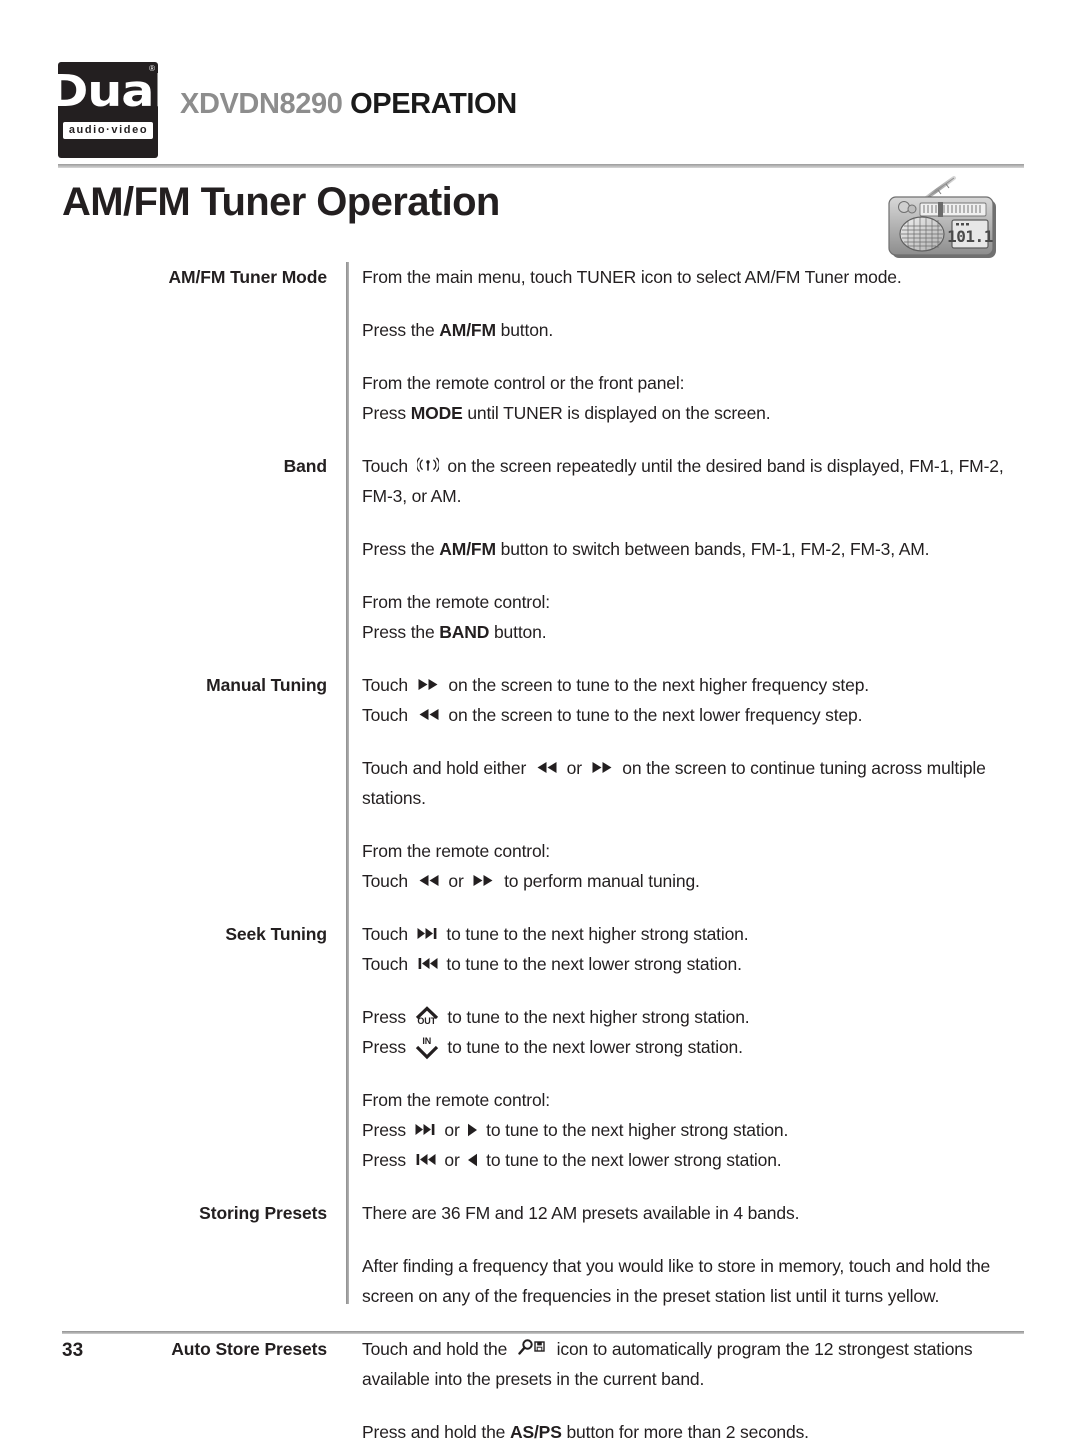 The image size is (1080, 1447). I want to click on paragraph: Press the BAND button., so click(693, 632).